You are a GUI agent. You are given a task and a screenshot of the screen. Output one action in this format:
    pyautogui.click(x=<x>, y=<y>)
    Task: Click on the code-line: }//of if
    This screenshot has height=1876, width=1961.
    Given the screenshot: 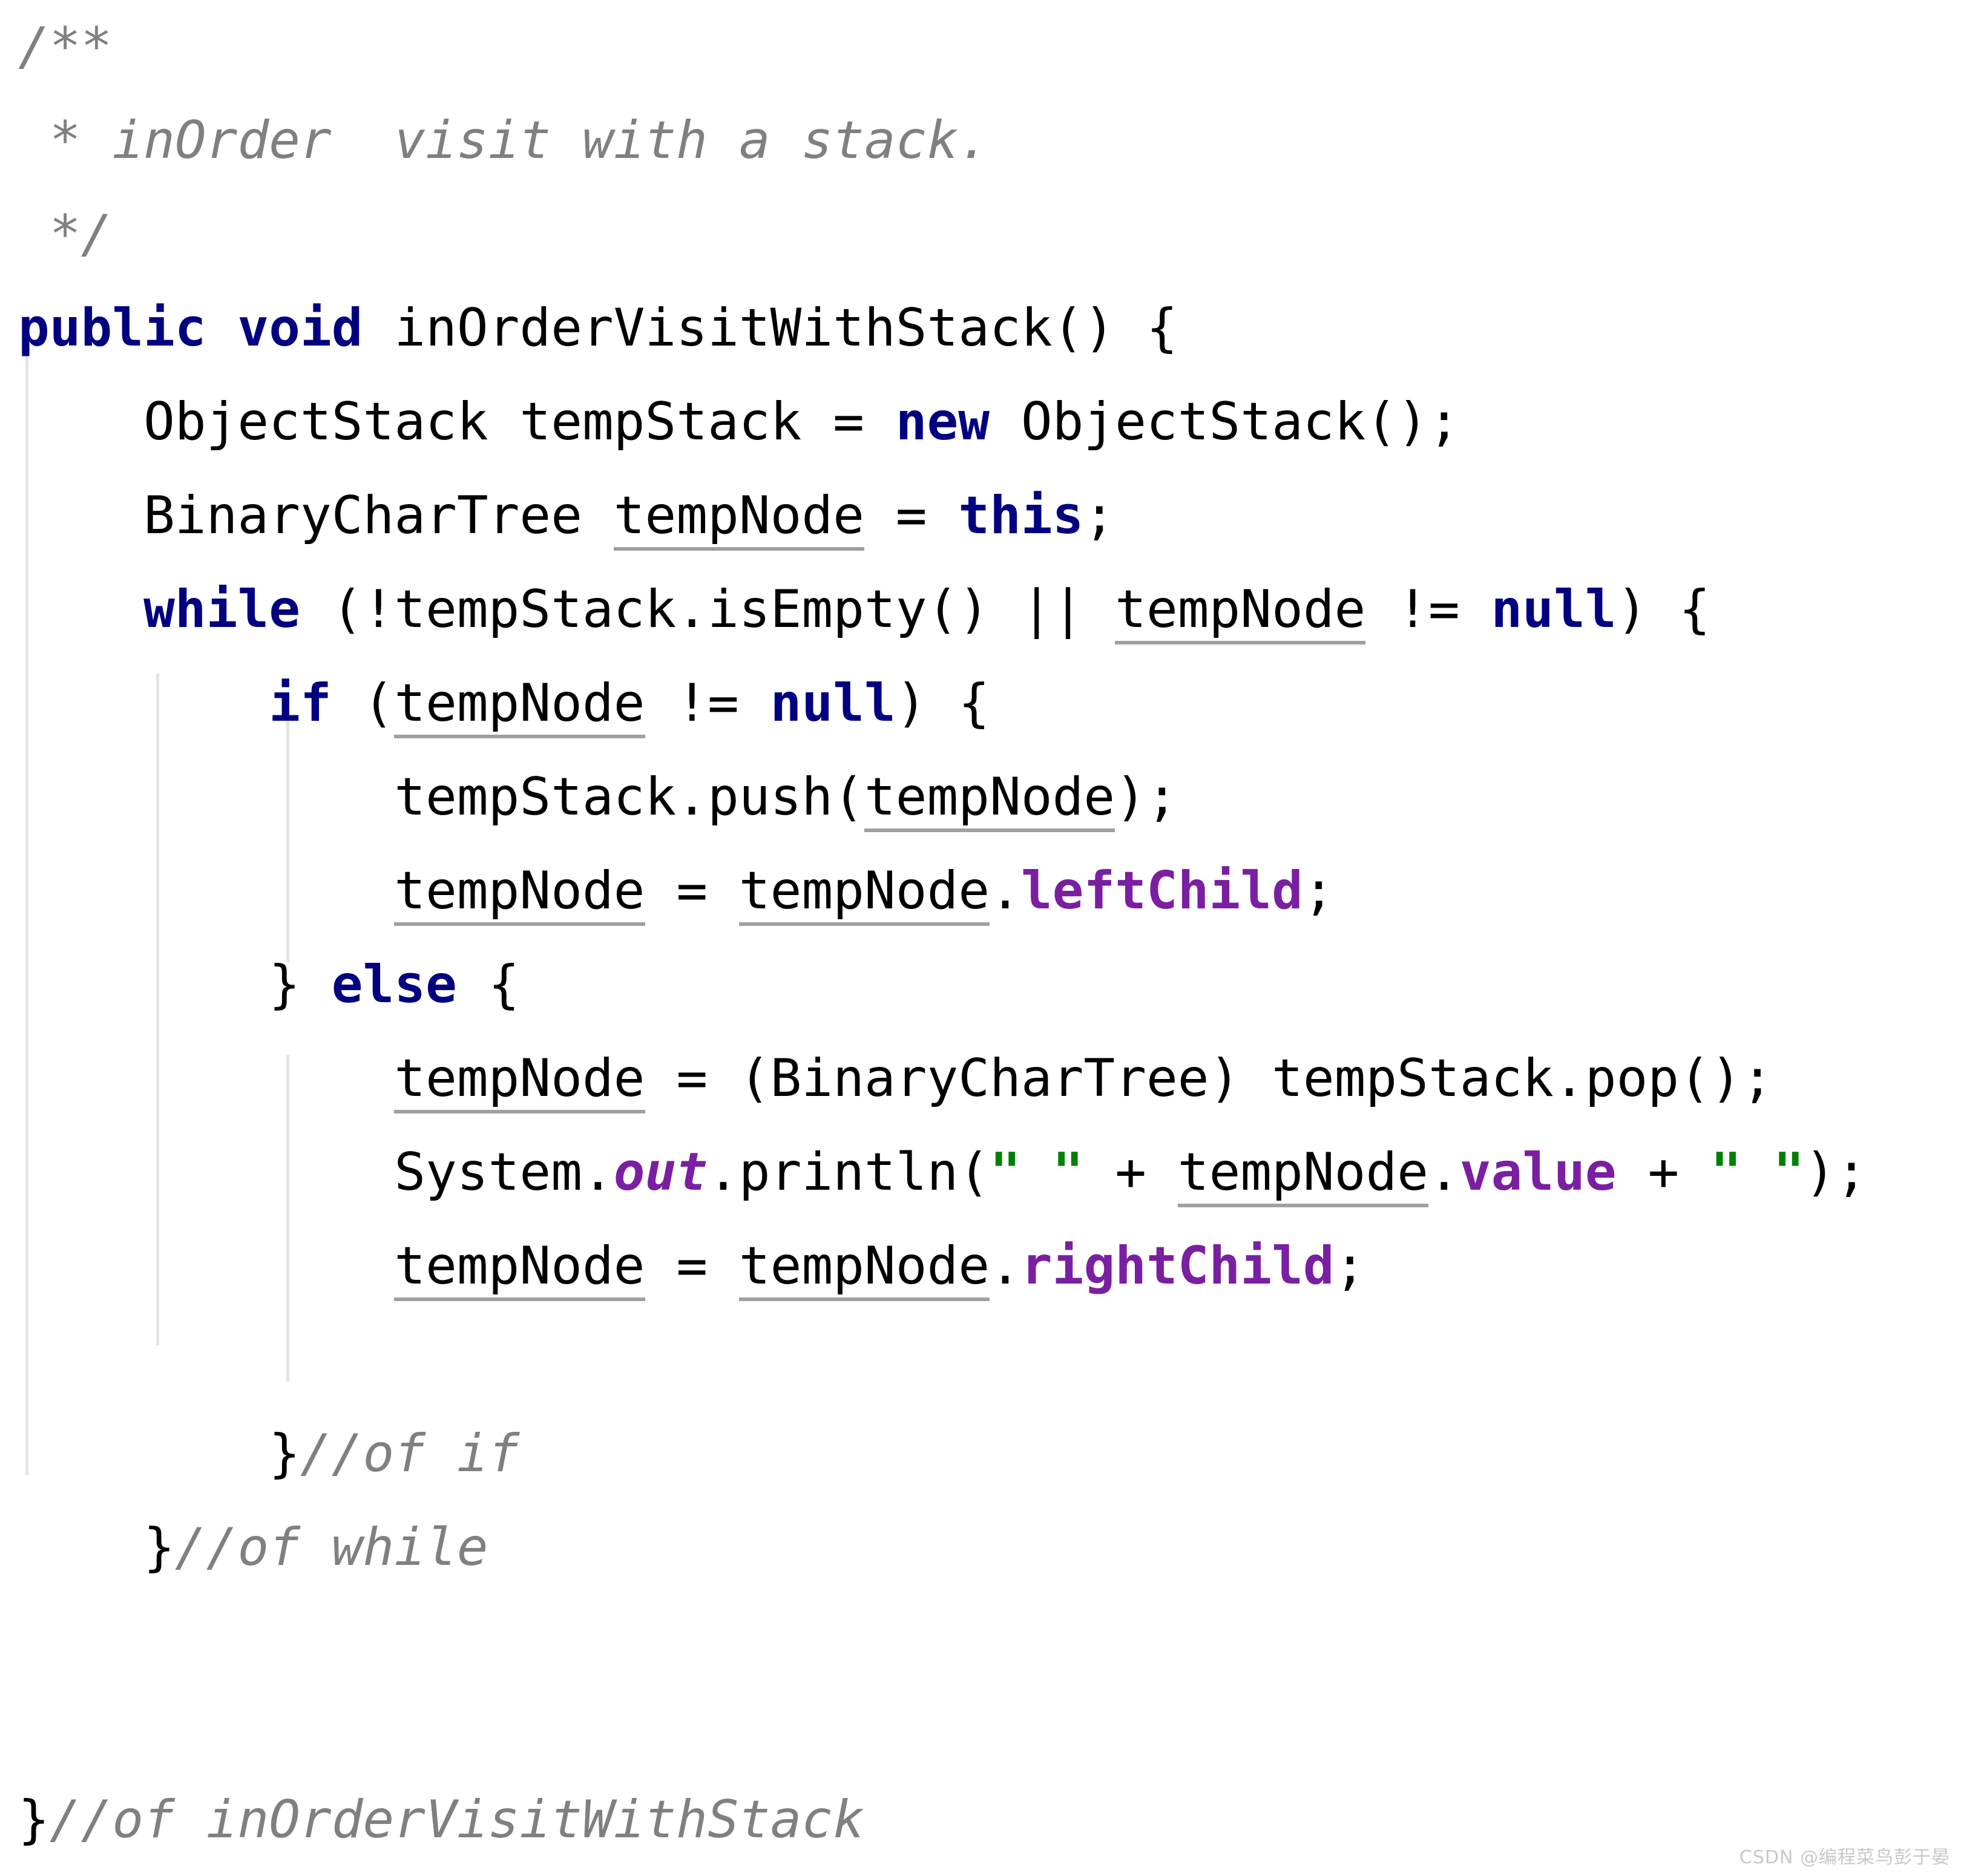 What is the action you would take?
    pyautogui.click(x=268, y=1454)
    